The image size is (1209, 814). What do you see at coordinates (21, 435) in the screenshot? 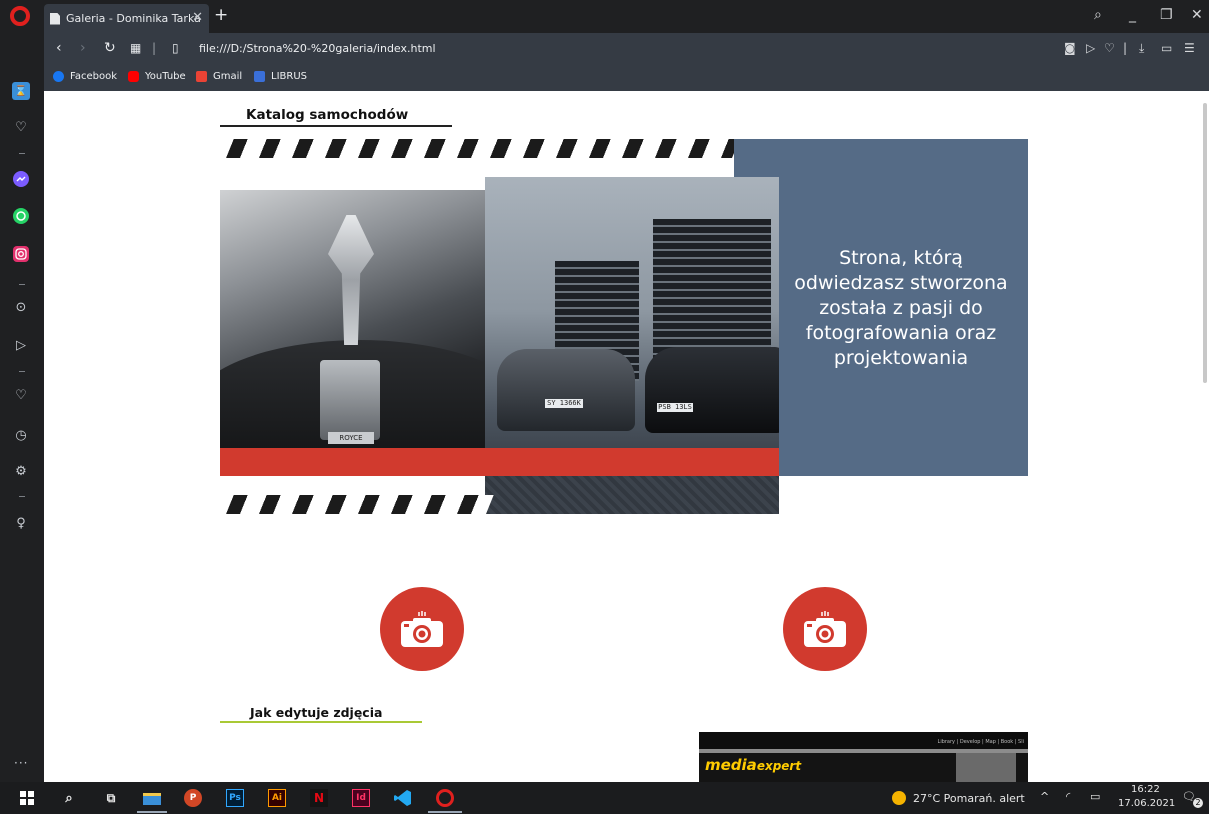
I see `history-icon: ◷` at bounding box center [21, 435].